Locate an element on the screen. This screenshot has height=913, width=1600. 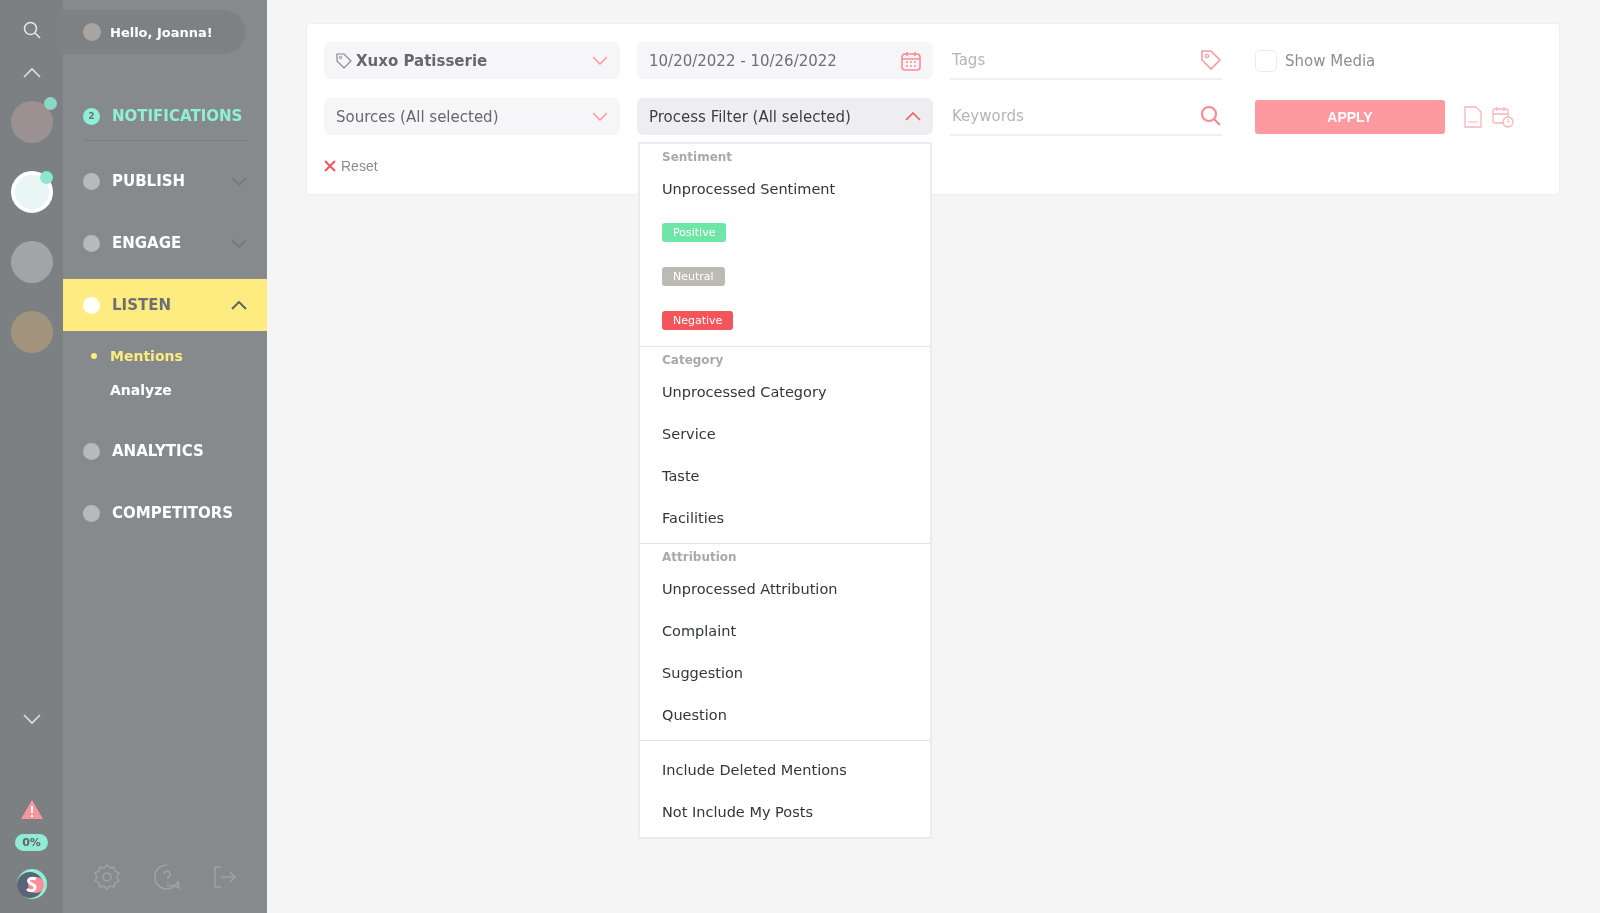
menu-item: Unprocessed Category is located at coordinates (785, 392).